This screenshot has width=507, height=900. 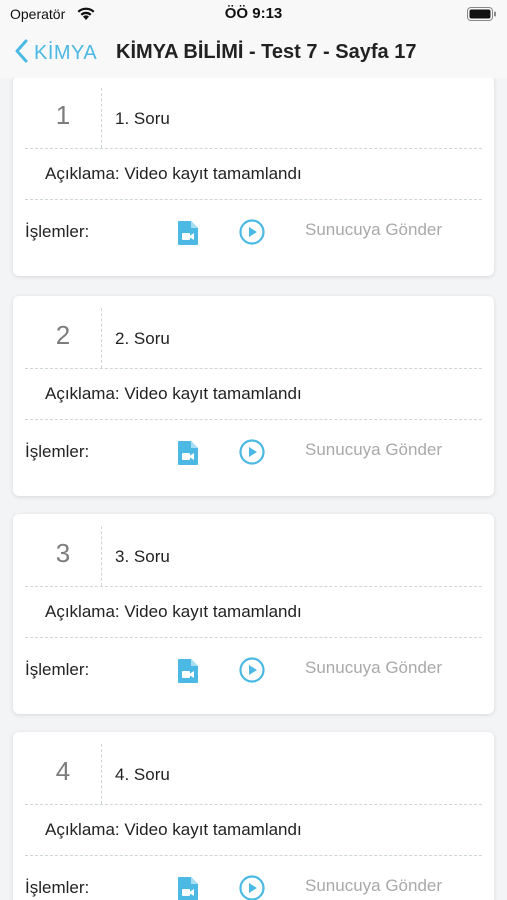 What do you see at coordinates (63, 771) in the screenshot?
I see `question-number: 4` at bounding box center [63, 771].